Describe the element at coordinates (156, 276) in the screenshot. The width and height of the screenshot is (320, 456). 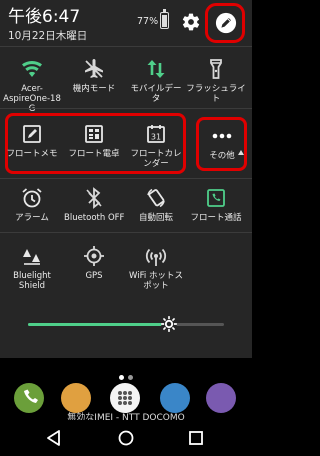
I see `tile-label: WiFi ホットス` at that location.